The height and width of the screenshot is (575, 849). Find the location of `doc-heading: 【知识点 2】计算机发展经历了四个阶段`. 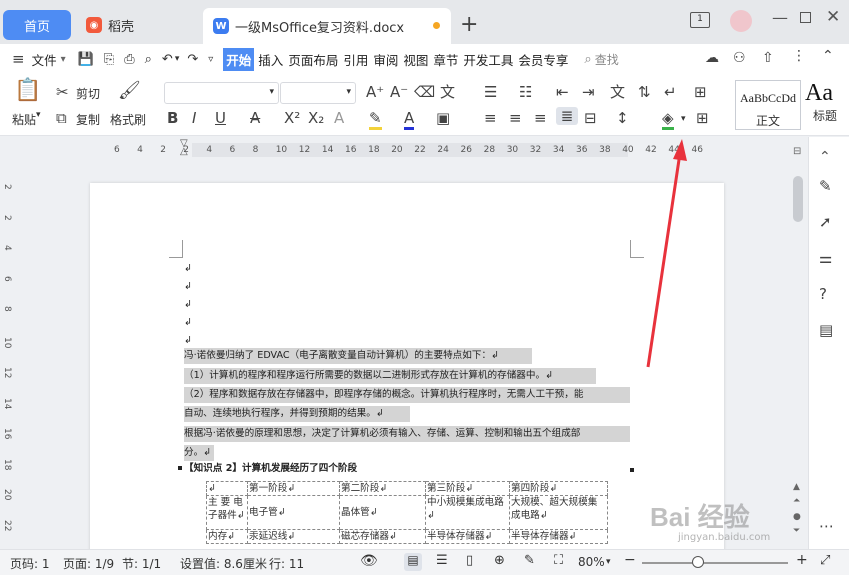

doc-heading: 【知识点 2】计算机发展经历了四个阶段 is located at coordinates (270, 469).